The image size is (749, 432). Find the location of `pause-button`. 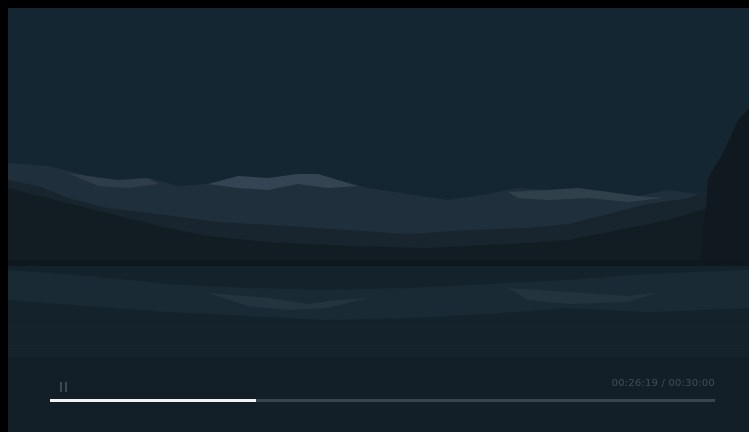

pause-button is located at coordinates (64, 387).